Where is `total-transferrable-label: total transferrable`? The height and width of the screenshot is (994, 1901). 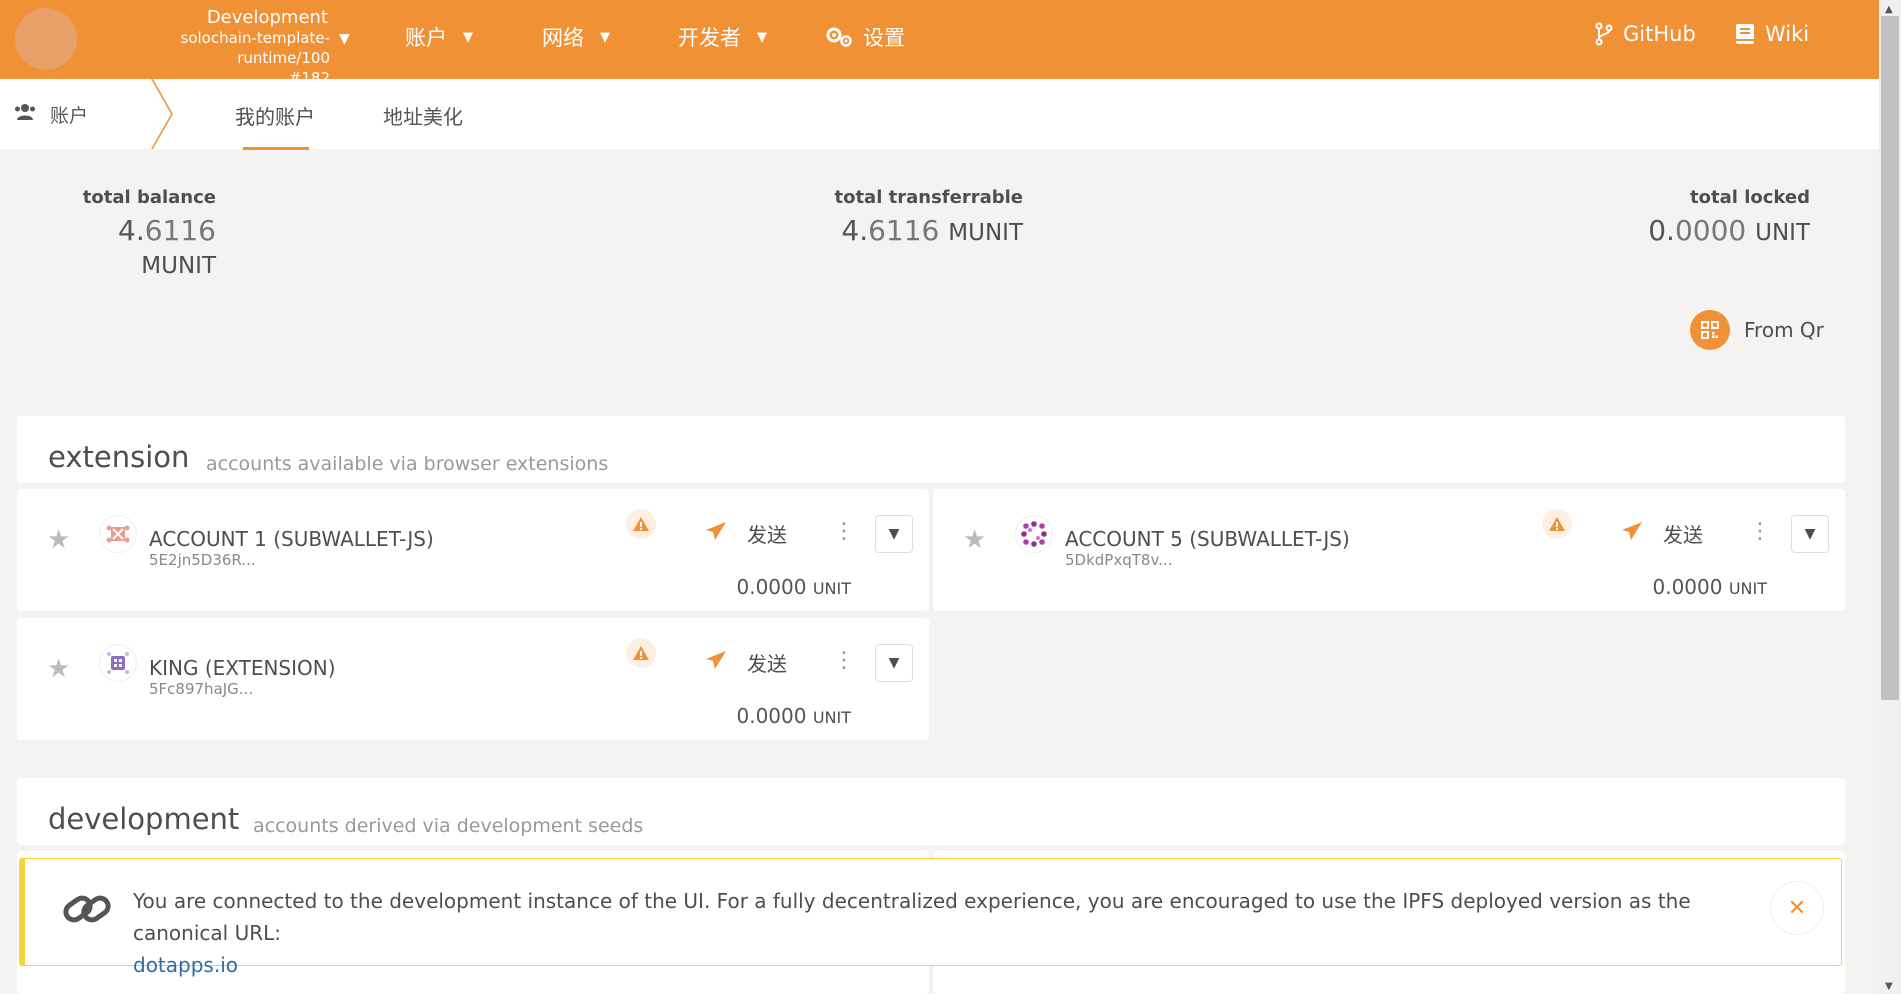
total-transferrable-label: total transferrable is located at coordinates (928, 197).